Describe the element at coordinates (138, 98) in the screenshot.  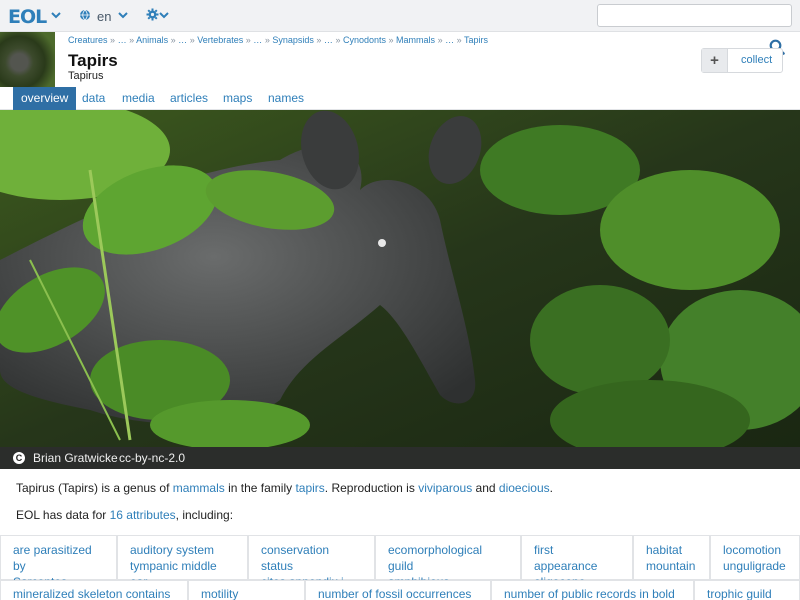
I see `tab-media: media` at that location.